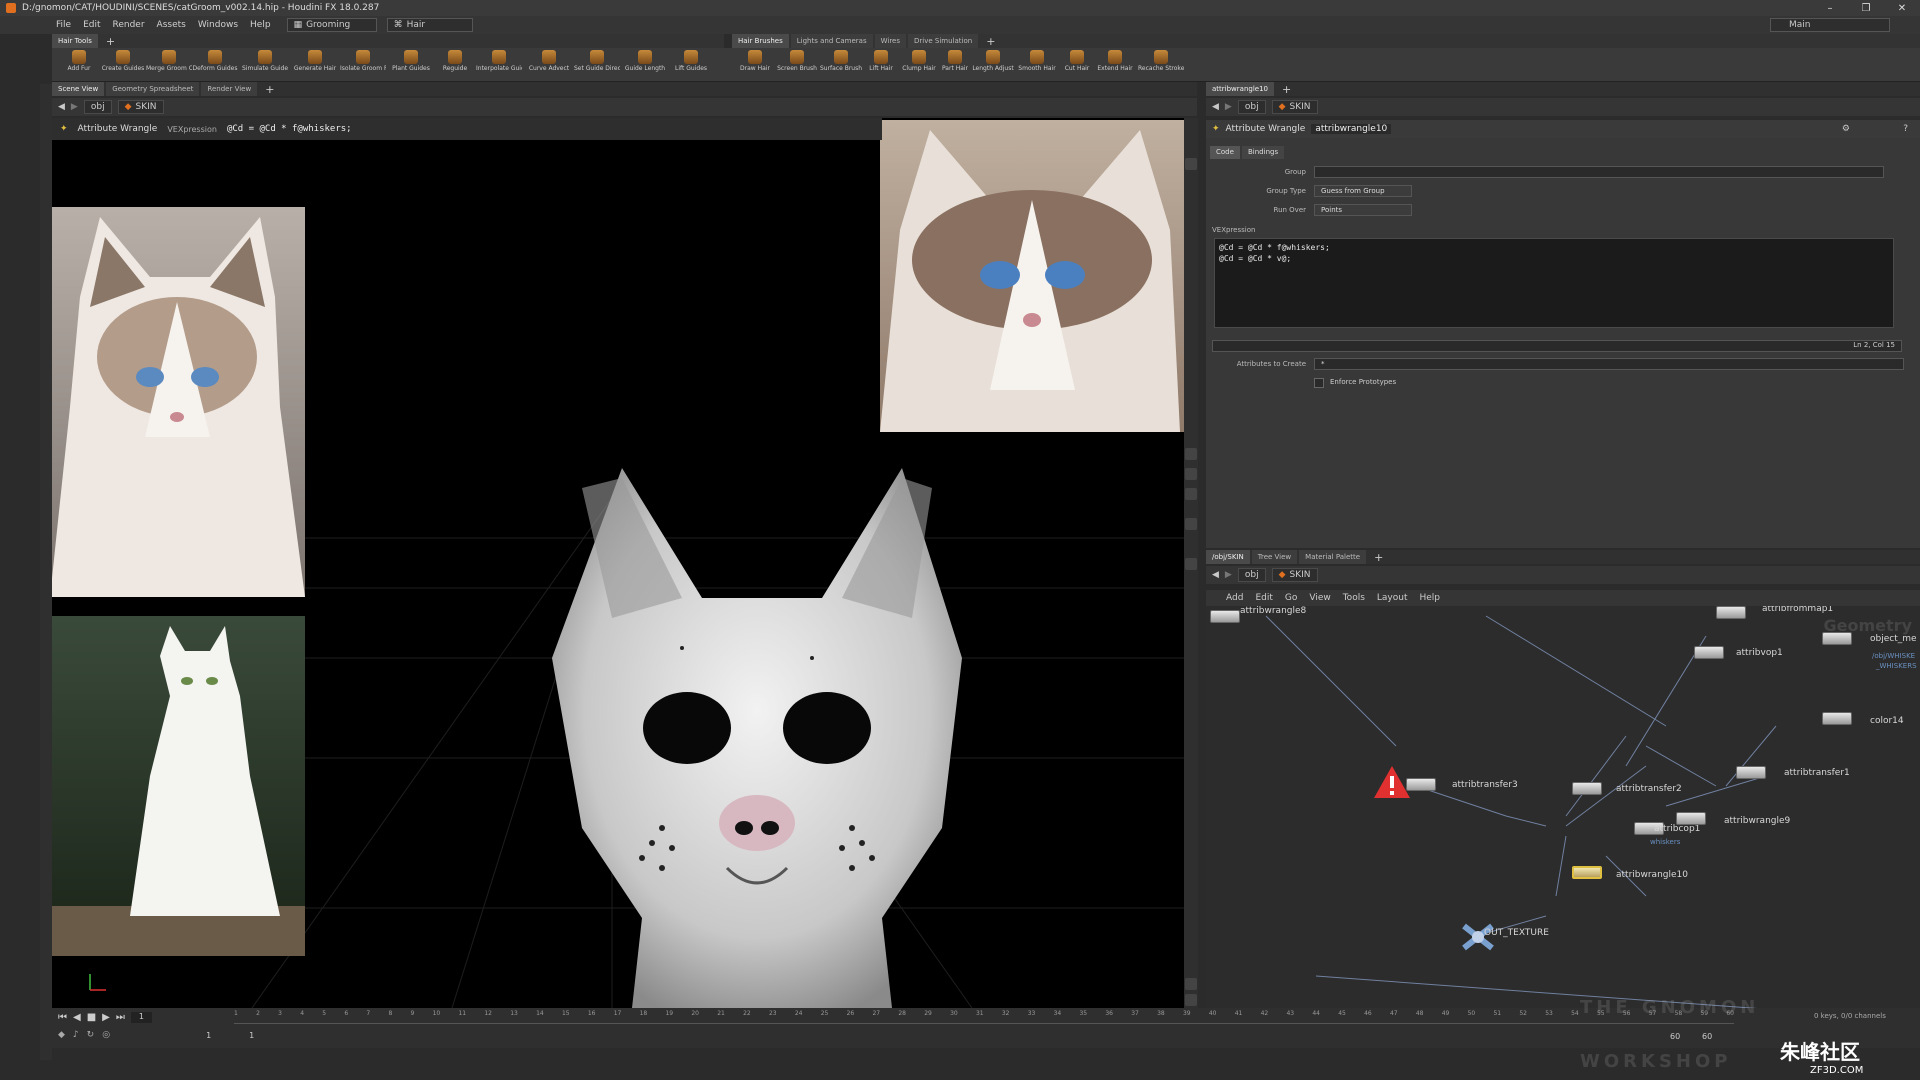  I want to click on shading-icon, so click(1191, 454).